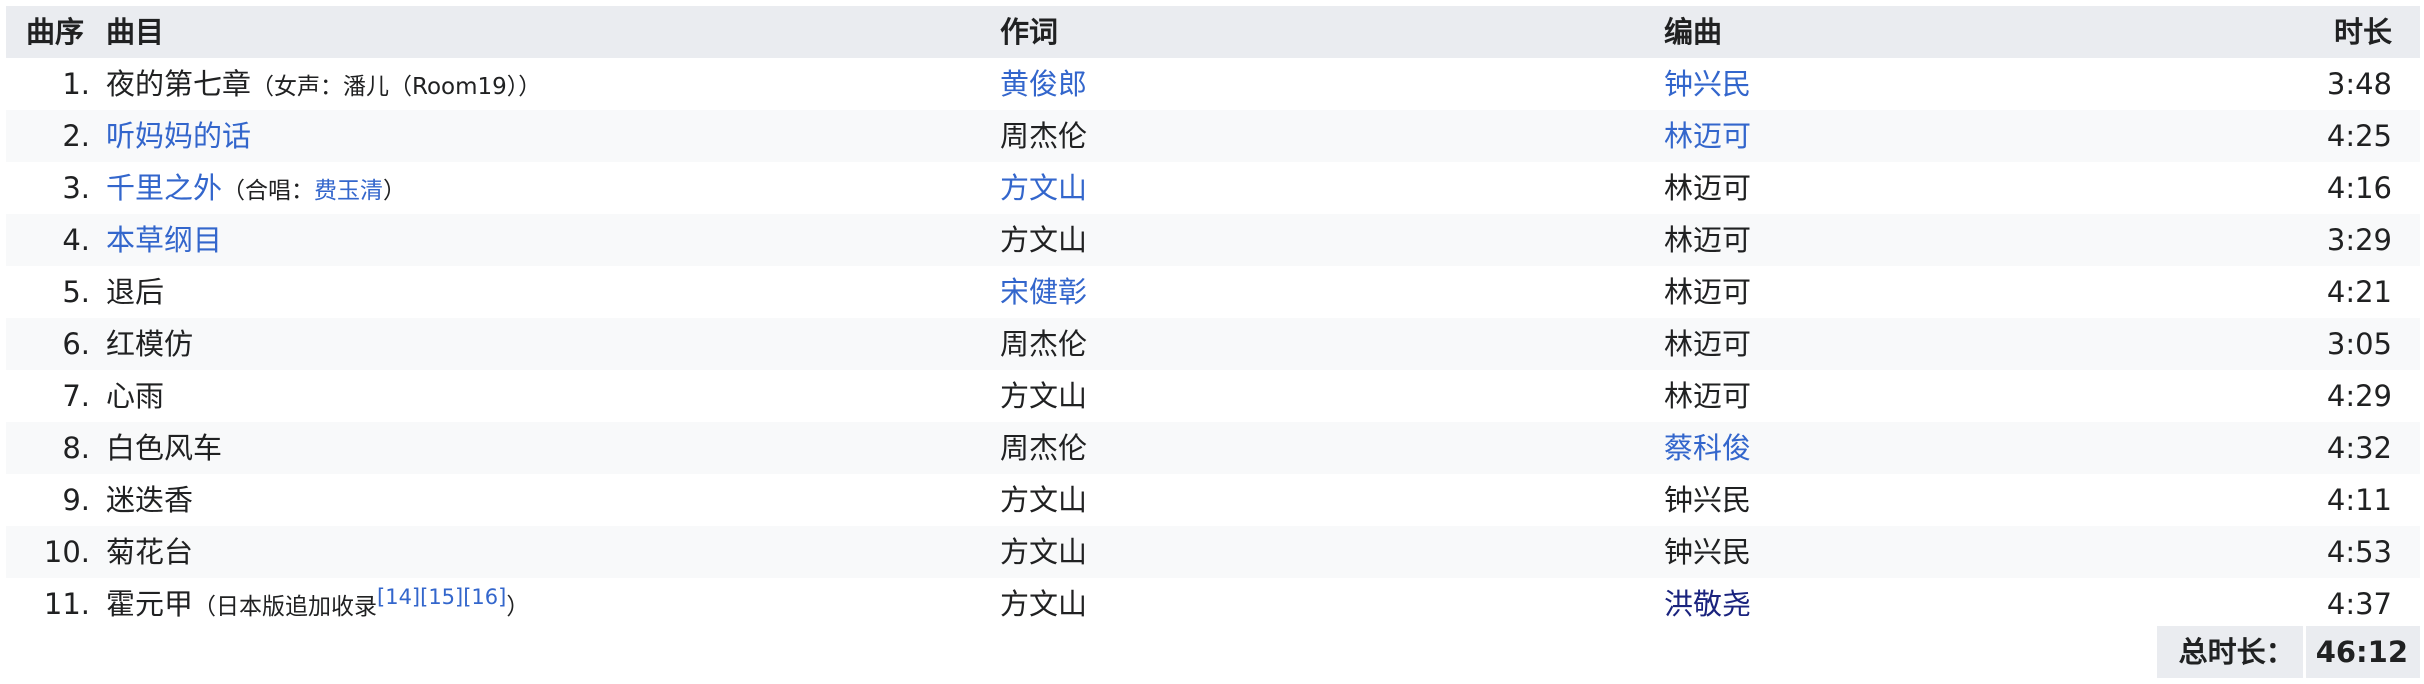 This screenshot has height=684, width=2424. I want to click on arranger-link: 蔡科俊, so click(1707, 448).